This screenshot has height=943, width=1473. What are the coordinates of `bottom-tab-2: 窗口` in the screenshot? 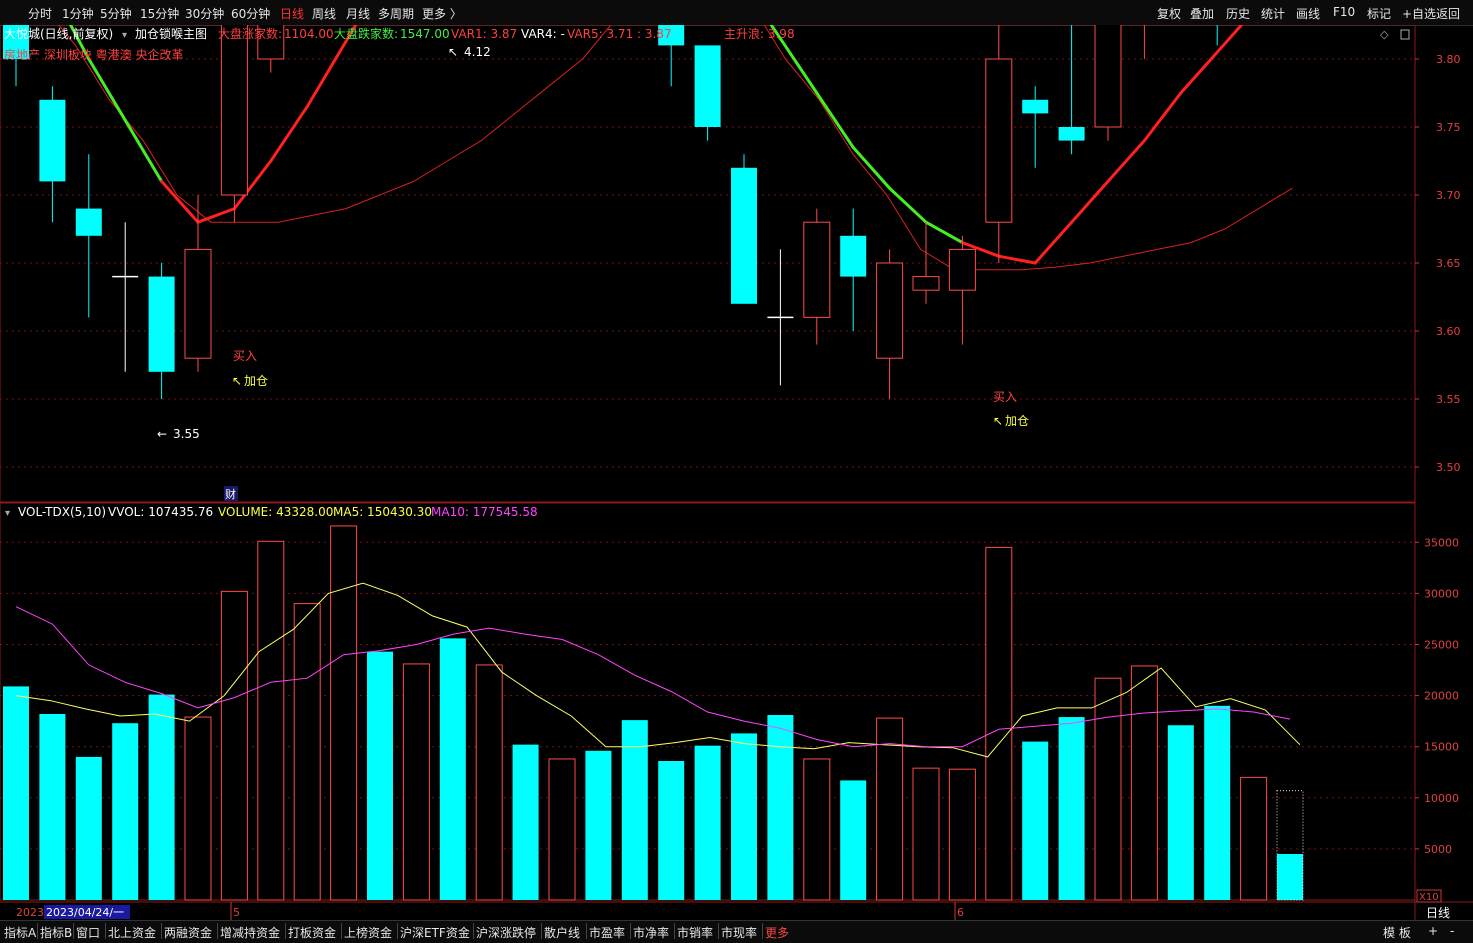 It's located at (88, 932).